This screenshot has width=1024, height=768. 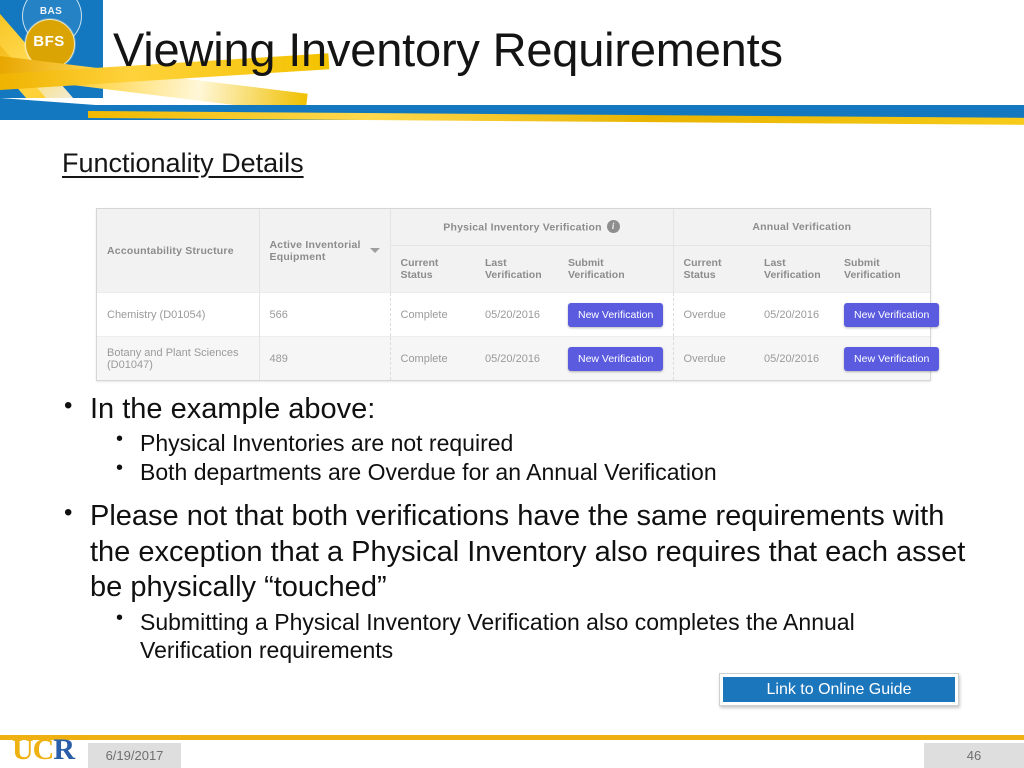 I want to click on bfs-label: BFS, so click(x=49, y=41).